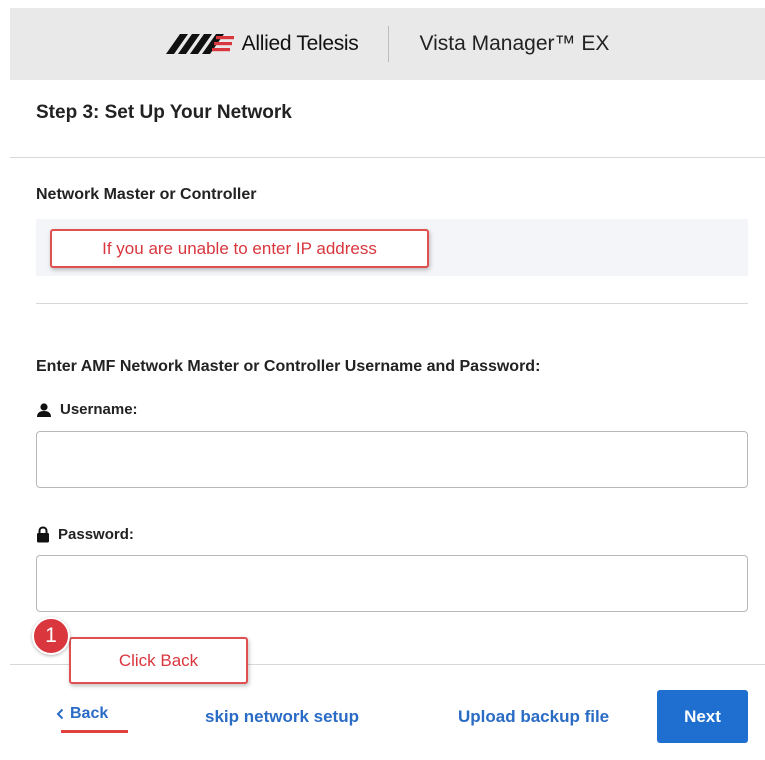  I want to click on back-link: Back, so click(82, 714).